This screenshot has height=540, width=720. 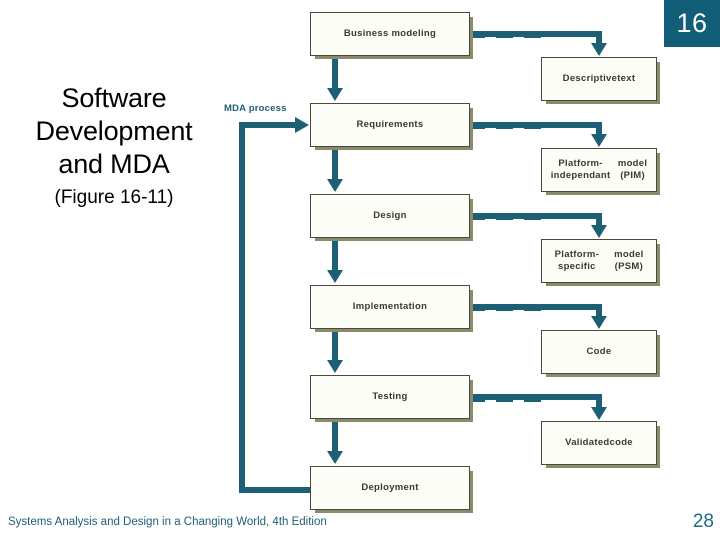 I want to click on process-box-label: Implementation, so click(x=390, y=306).